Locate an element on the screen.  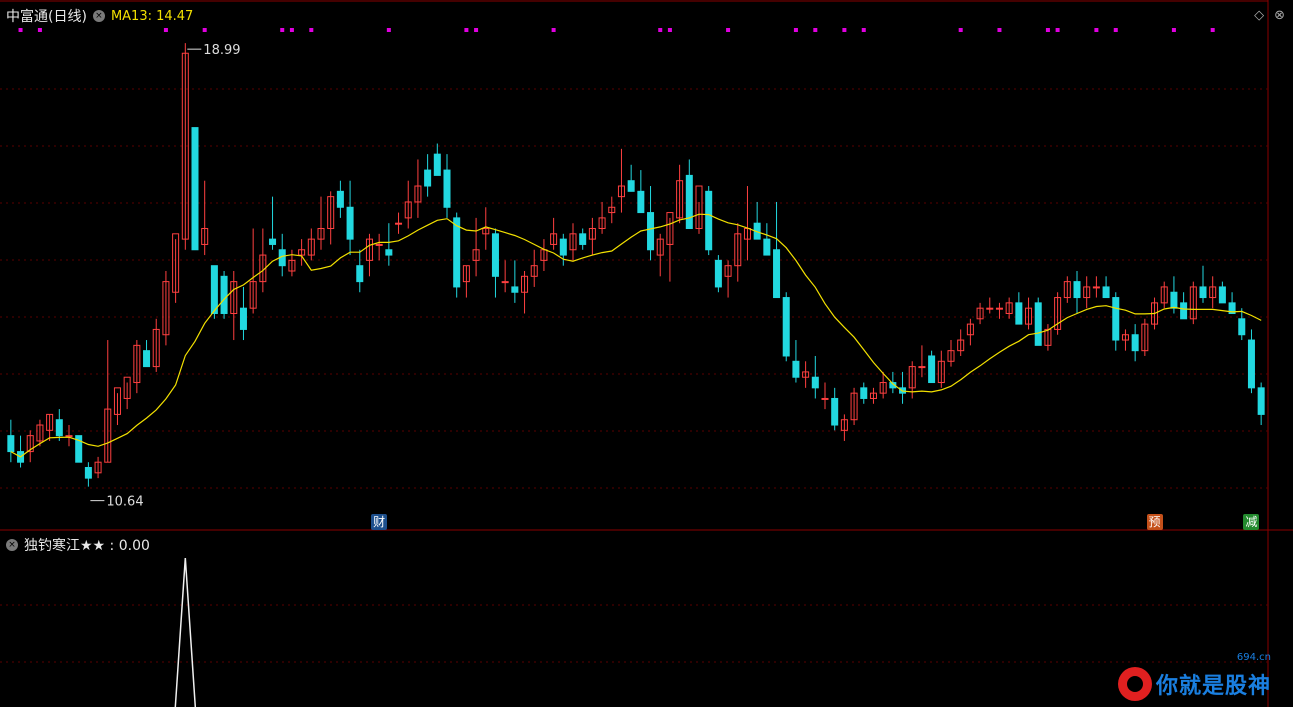
ma-label: MA13: 14.47 is located at coordinates (152, 16).